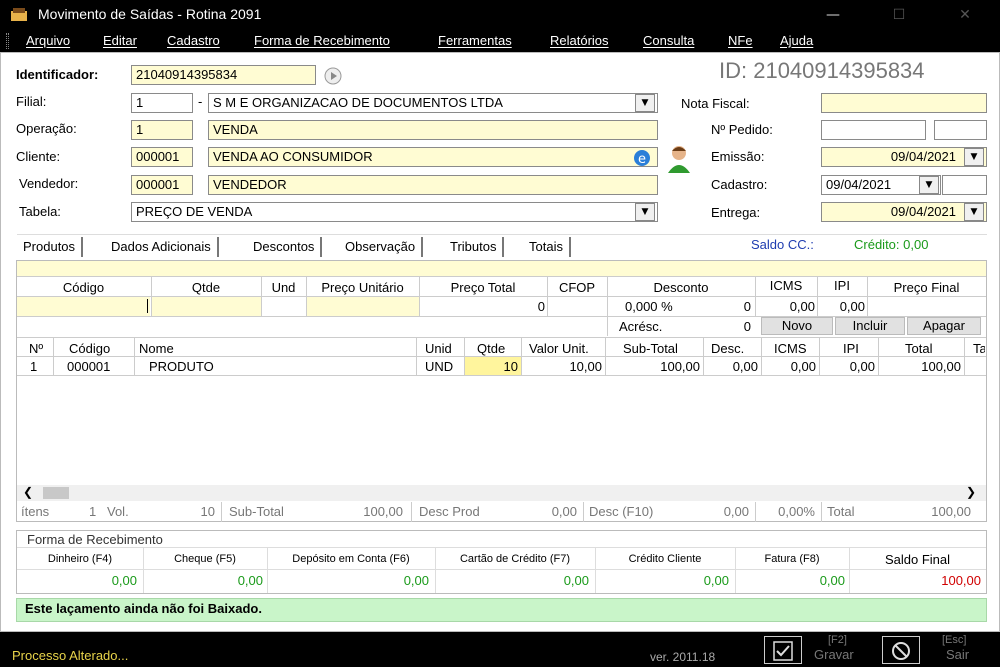 This screenshot has width=1000, height=667. I want to click on cadastro-time-field, so click(964, 185).